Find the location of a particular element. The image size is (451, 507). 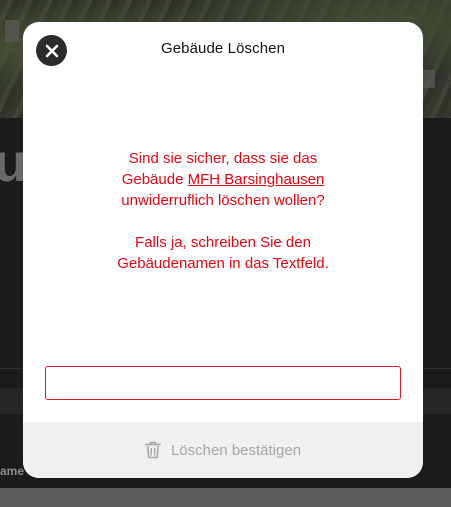

warning-line-2: Gebäude MFH Barsinghausen is located at coordinates (223, 179).